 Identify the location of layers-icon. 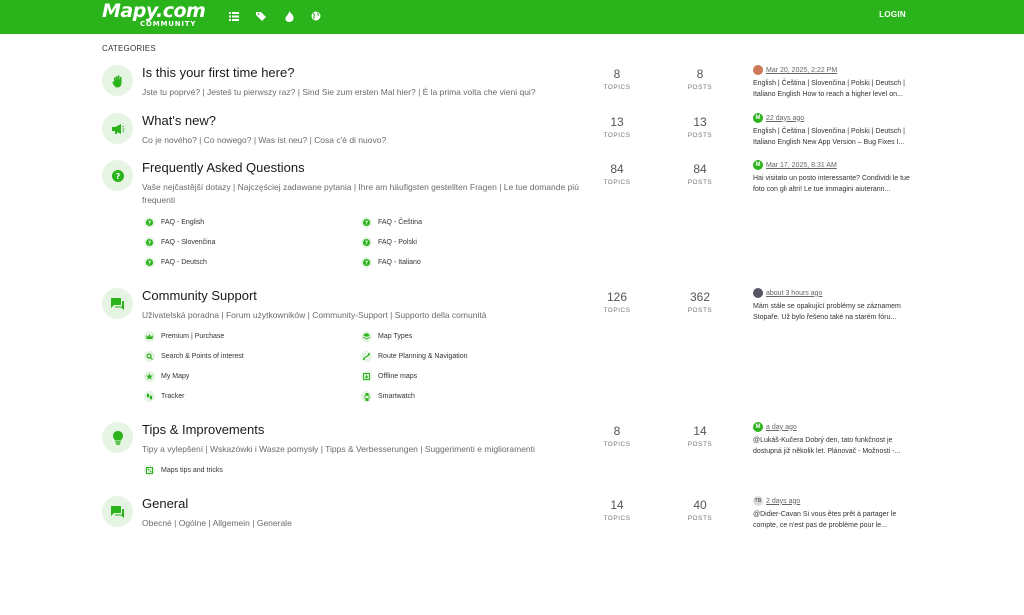
(366, 336).